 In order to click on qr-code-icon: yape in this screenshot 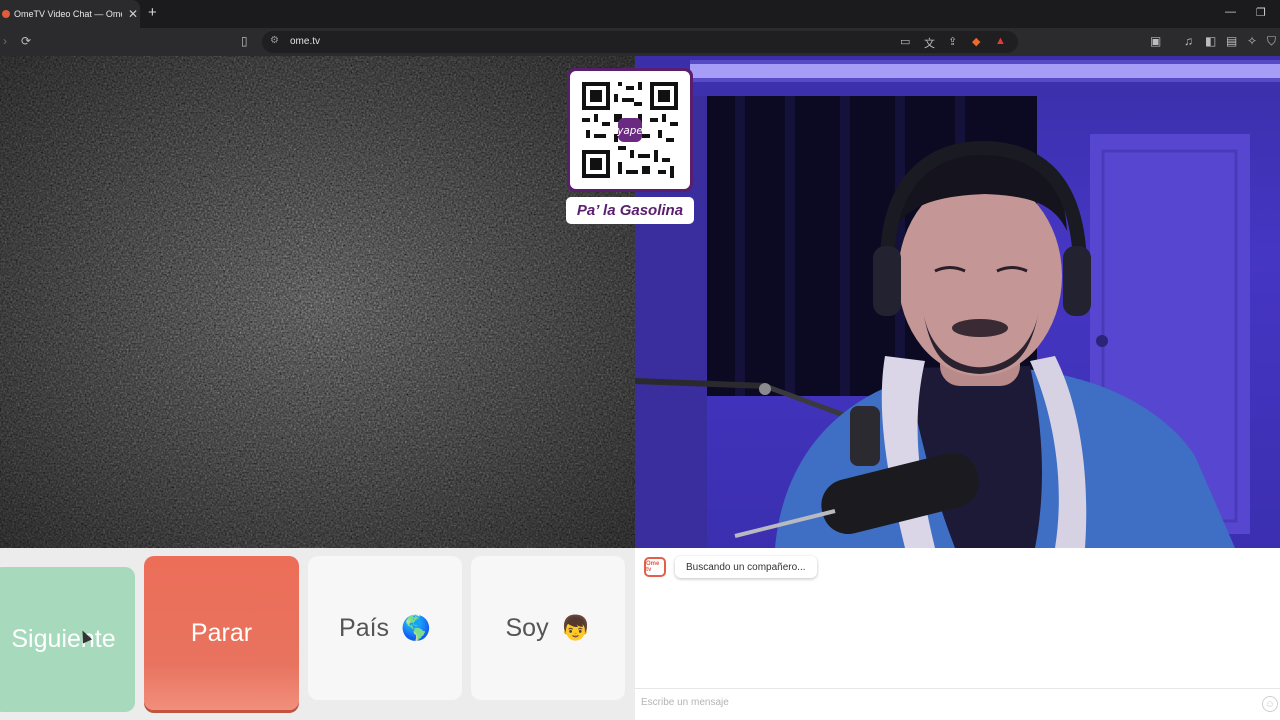, I will do `click(630, 130)`.